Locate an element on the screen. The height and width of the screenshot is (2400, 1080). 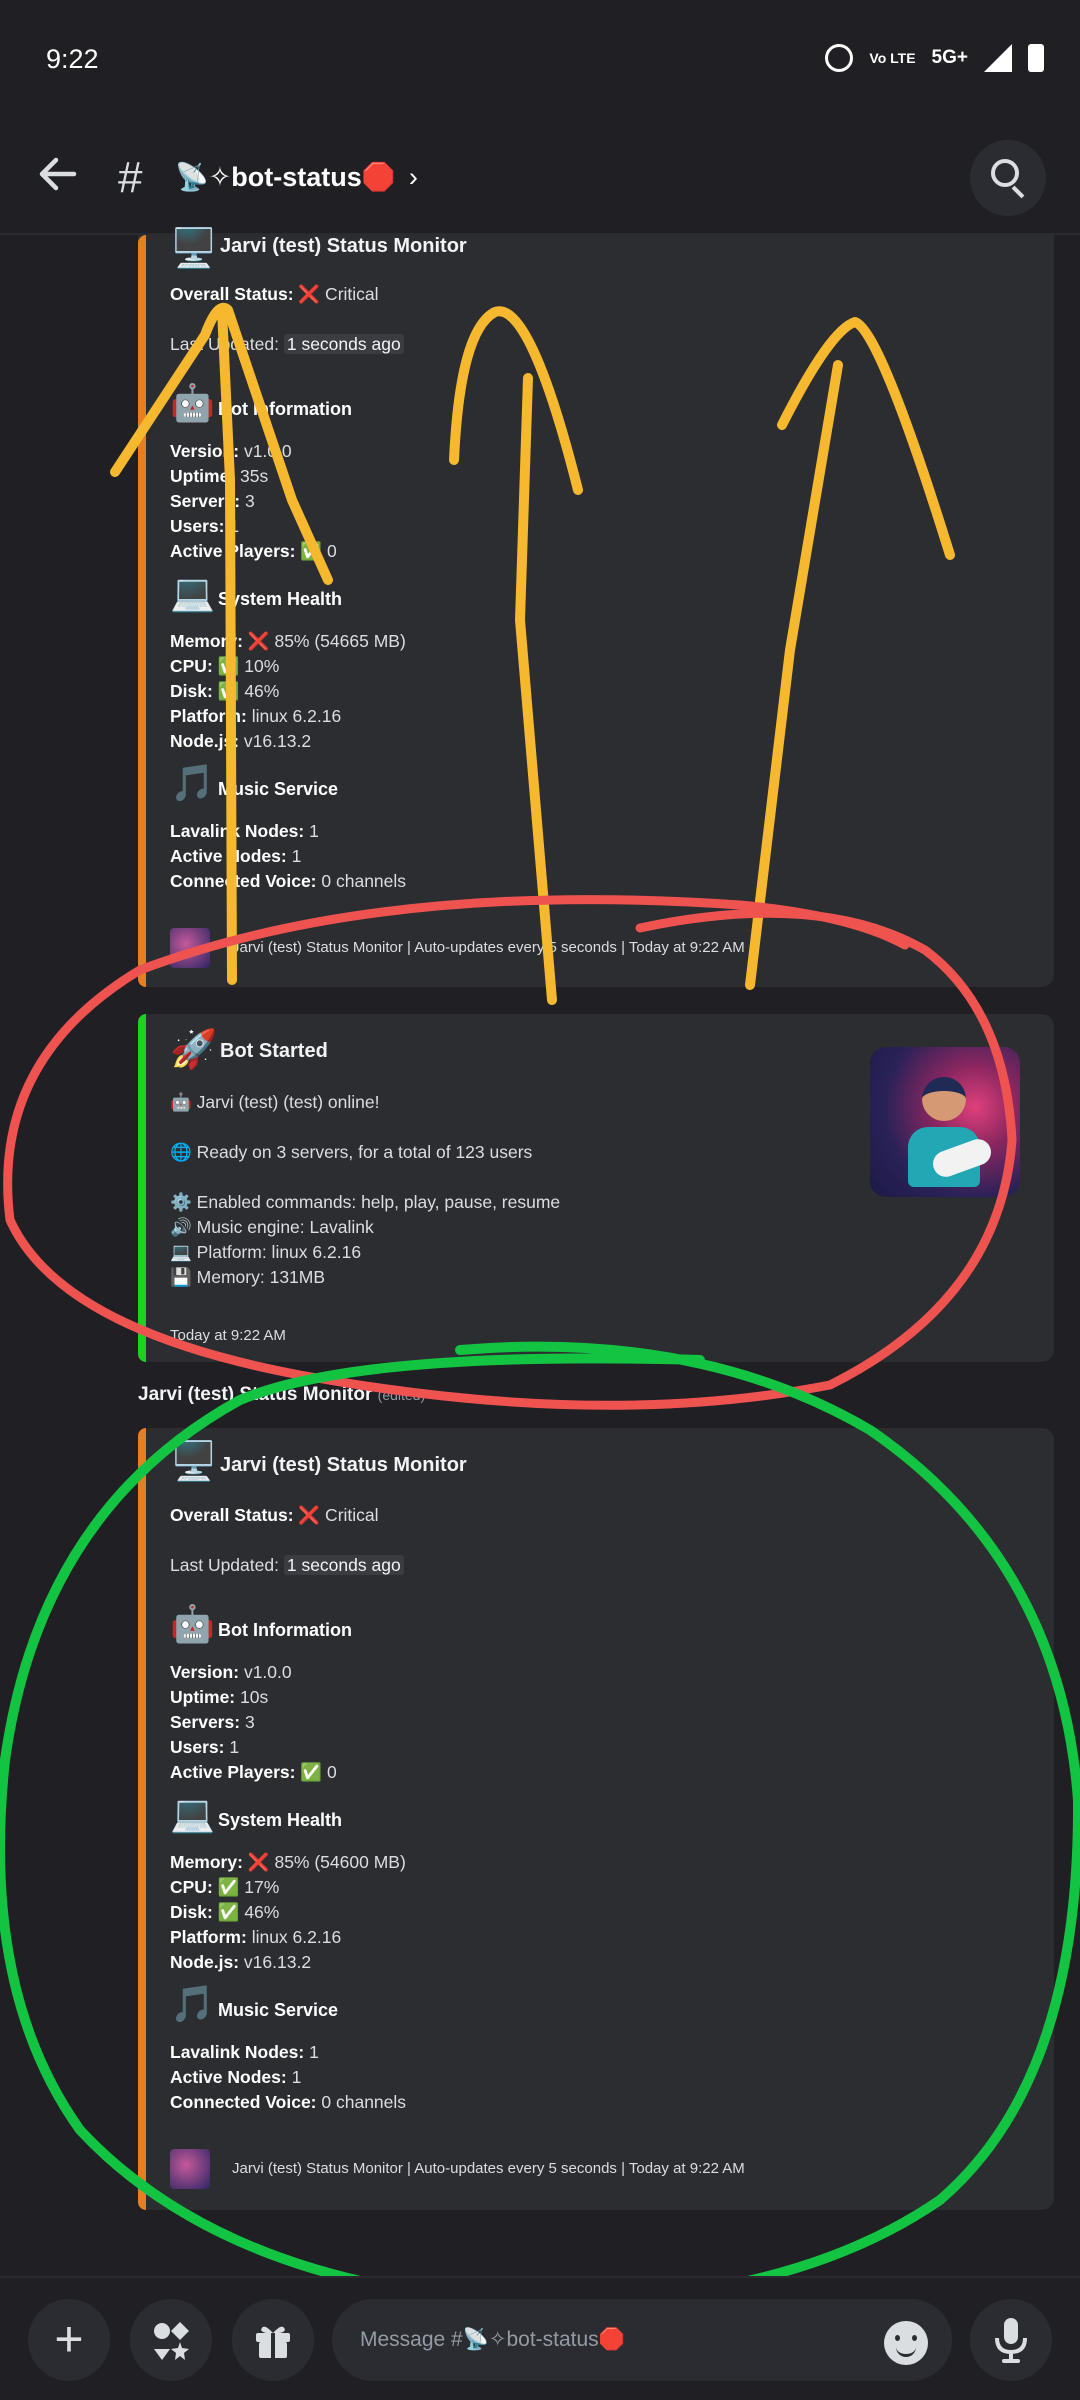
globe-icon: 🌐 is located at coordinates (181, 1152).